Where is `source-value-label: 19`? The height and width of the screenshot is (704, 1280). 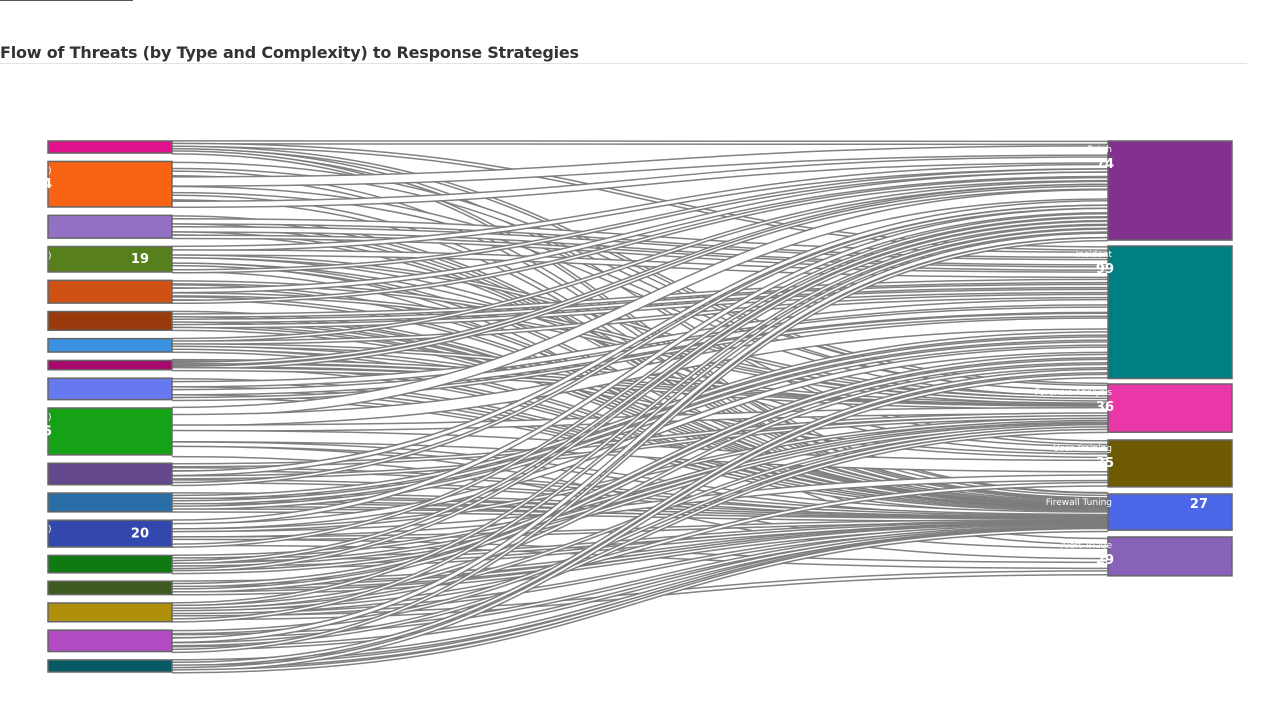 source-value-label: 19 is located at coordinates (140, 259).